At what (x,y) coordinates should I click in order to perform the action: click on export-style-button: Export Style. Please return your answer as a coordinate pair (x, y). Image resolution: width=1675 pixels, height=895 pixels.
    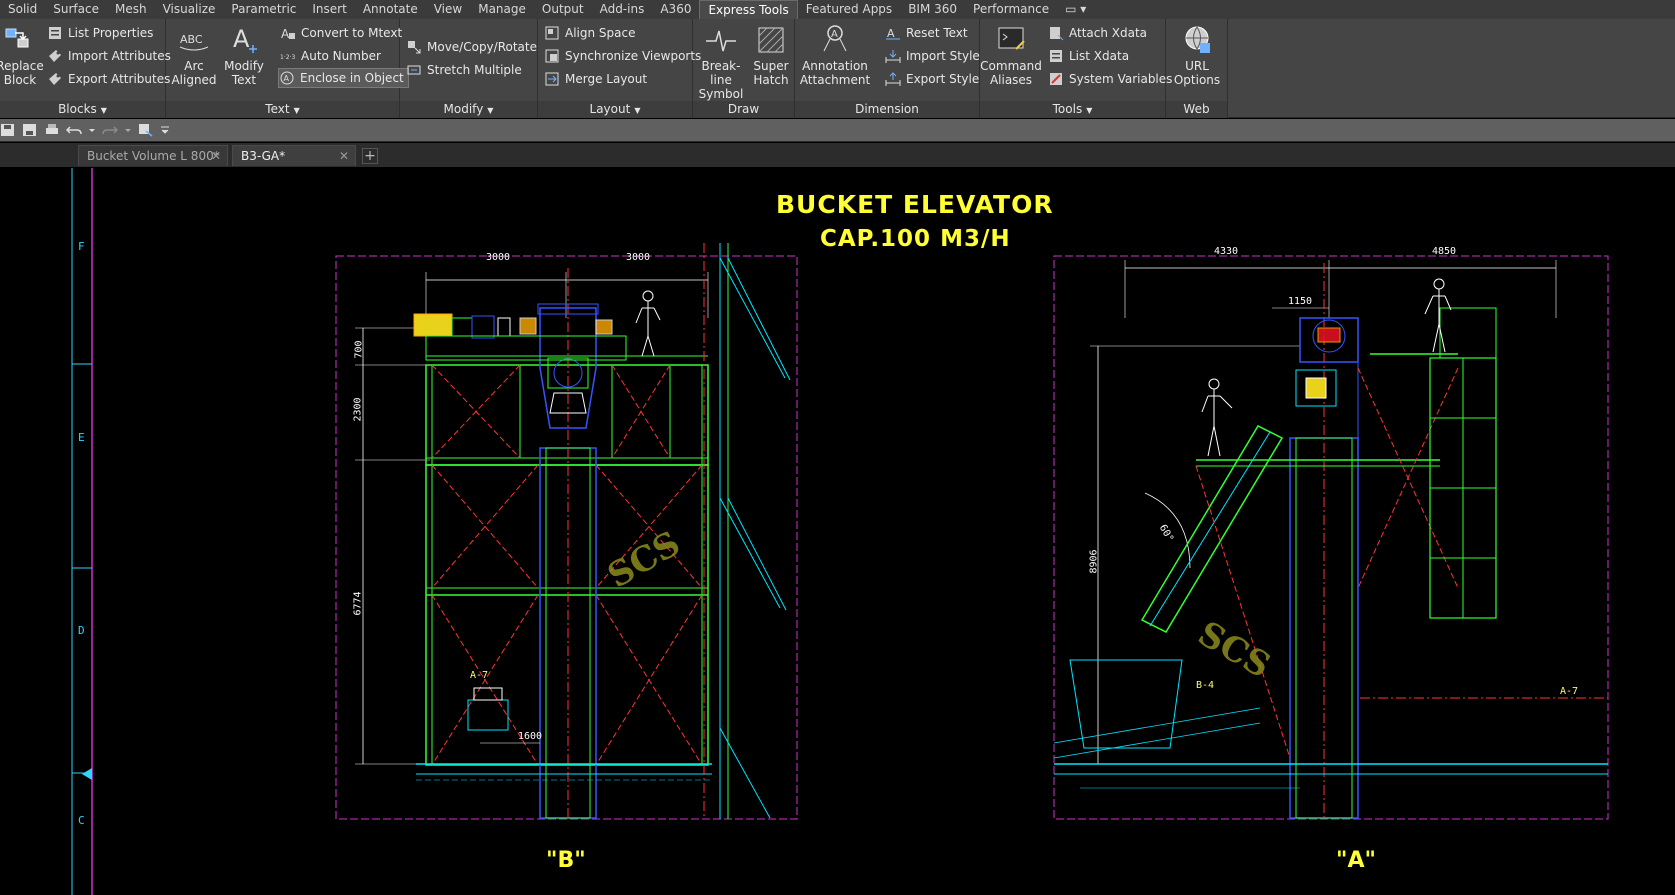
    Looking at the image, I should click on (932, 79).